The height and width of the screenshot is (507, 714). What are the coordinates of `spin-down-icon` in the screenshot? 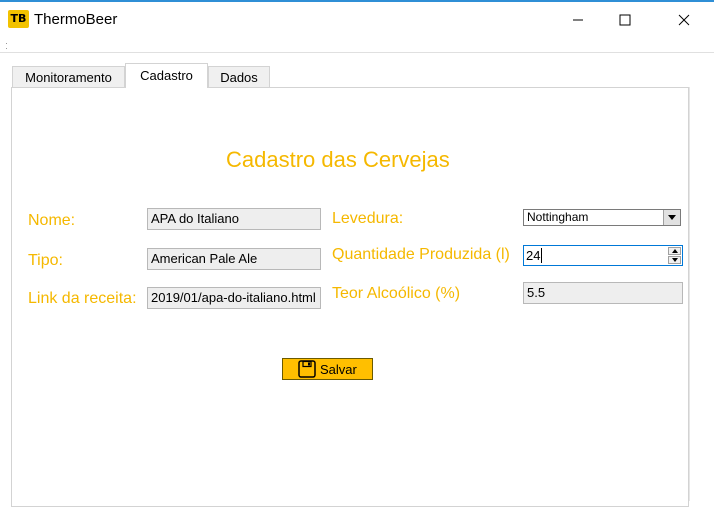 It's located at (674, 260).